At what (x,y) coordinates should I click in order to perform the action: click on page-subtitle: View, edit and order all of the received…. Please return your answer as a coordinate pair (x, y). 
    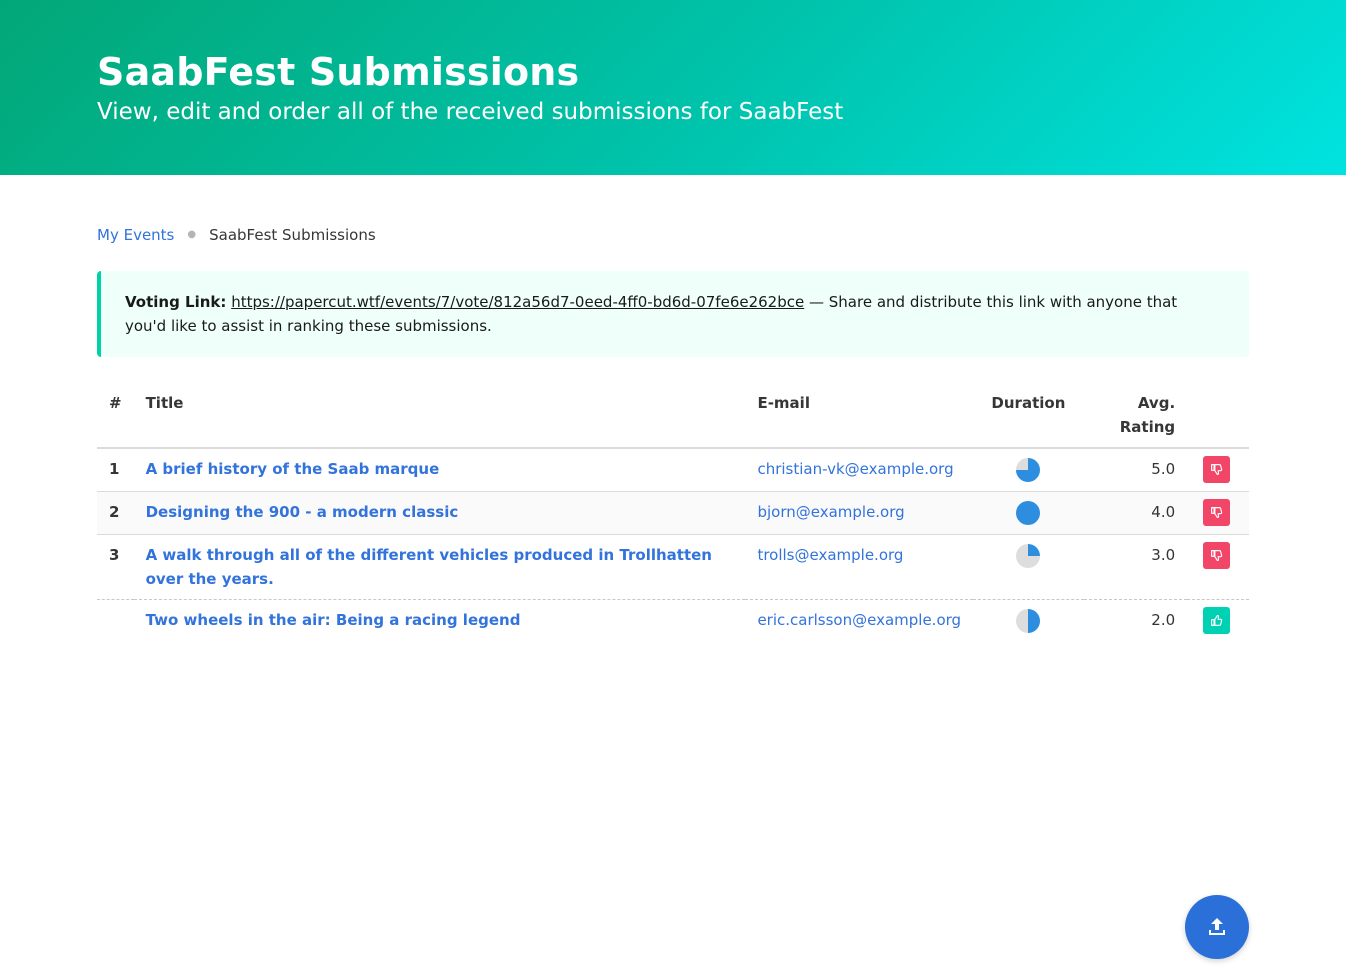
    Looking at the image, I should click on (470, 112).